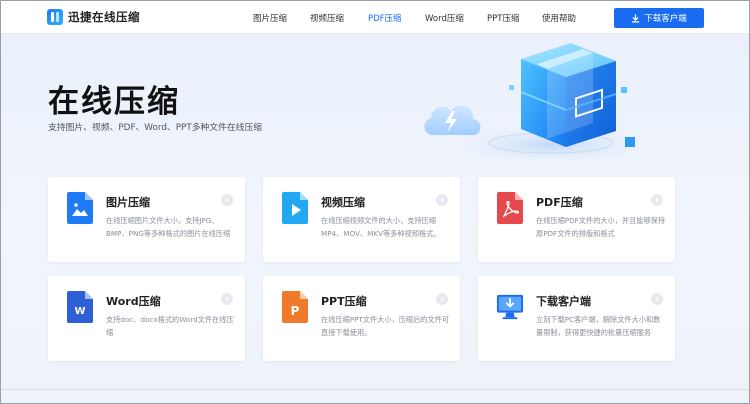  I want to click on download-client-button: 下载客户端, so click(659, 18).